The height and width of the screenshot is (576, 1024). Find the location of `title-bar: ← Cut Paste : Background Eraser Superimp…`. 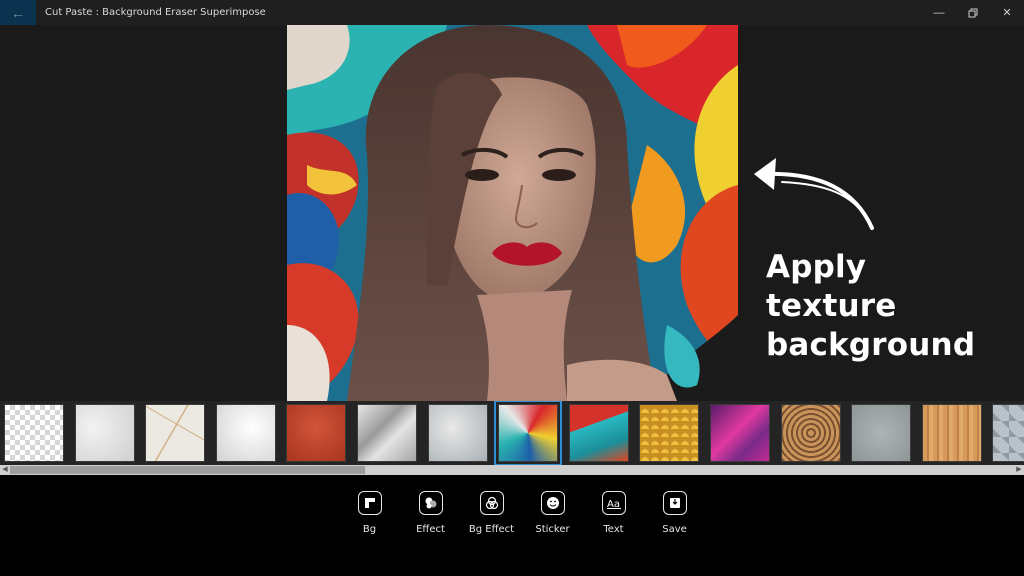

title-bar: ← Cut Paste : Background Eraser Superimp… is located at coordinates (512, 12).